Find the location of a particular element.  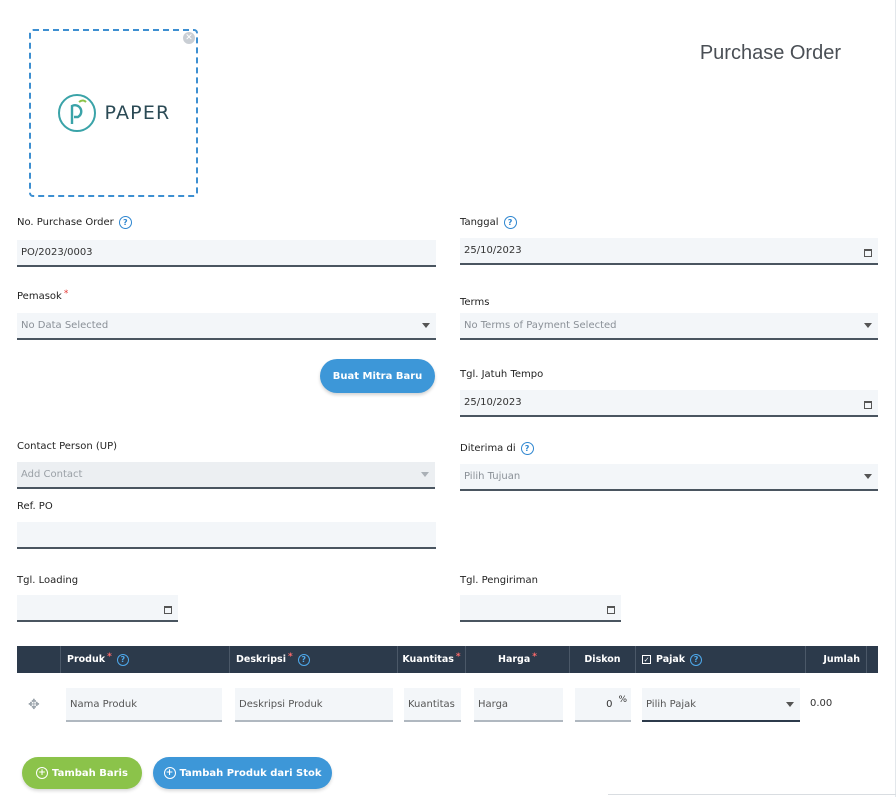

price-input: Harga is located at coordinates (518, 705).